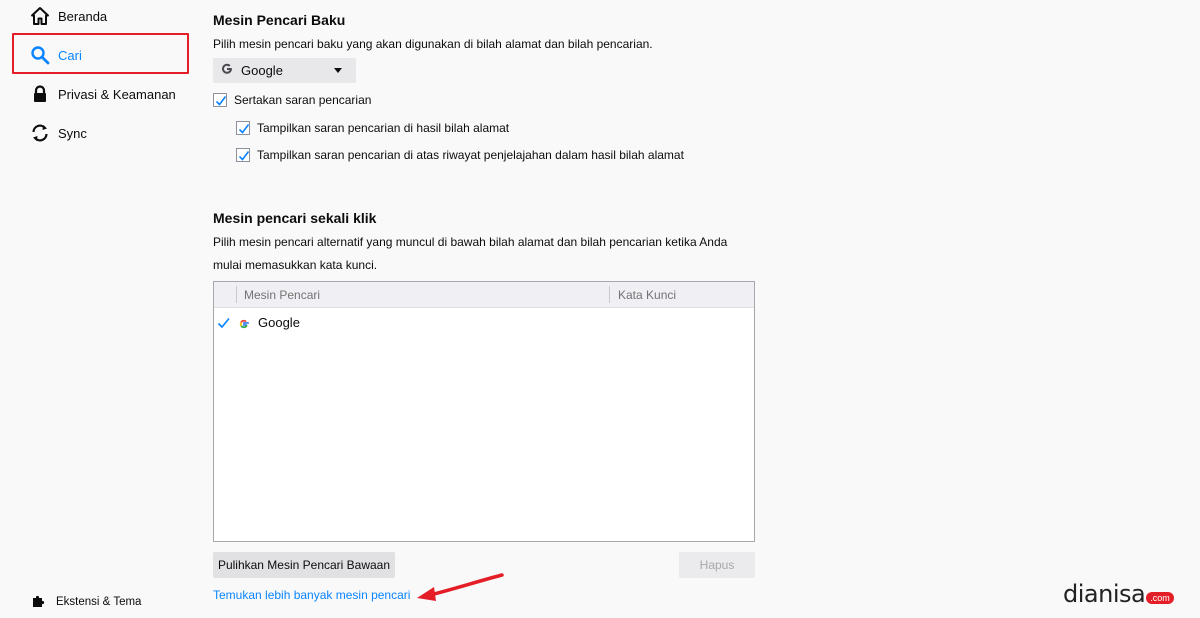 The width and height of the screenshot is (1200, 618). I want to click on column-header-keyword: Kata Kunci, so click(647, 294).